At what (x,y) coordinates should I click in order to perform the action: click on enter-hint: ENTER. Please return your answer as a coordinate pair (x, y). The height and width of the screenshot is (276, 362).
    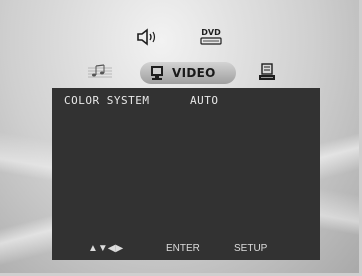
    Looking at the image, I should click on (183, 248).